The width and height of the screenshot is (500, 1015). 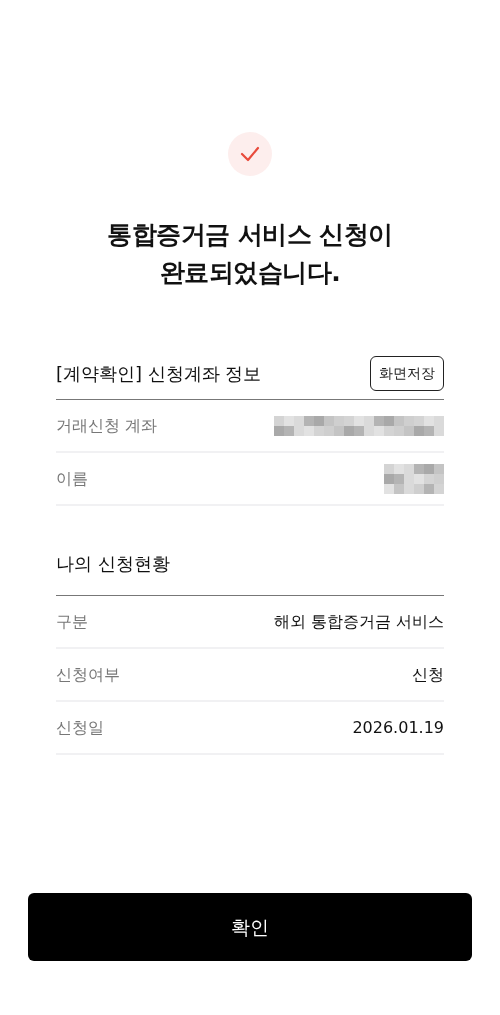 I want to click on section-heading: [계약확인] 신청계좌 정보, so click(x=159, y=374).